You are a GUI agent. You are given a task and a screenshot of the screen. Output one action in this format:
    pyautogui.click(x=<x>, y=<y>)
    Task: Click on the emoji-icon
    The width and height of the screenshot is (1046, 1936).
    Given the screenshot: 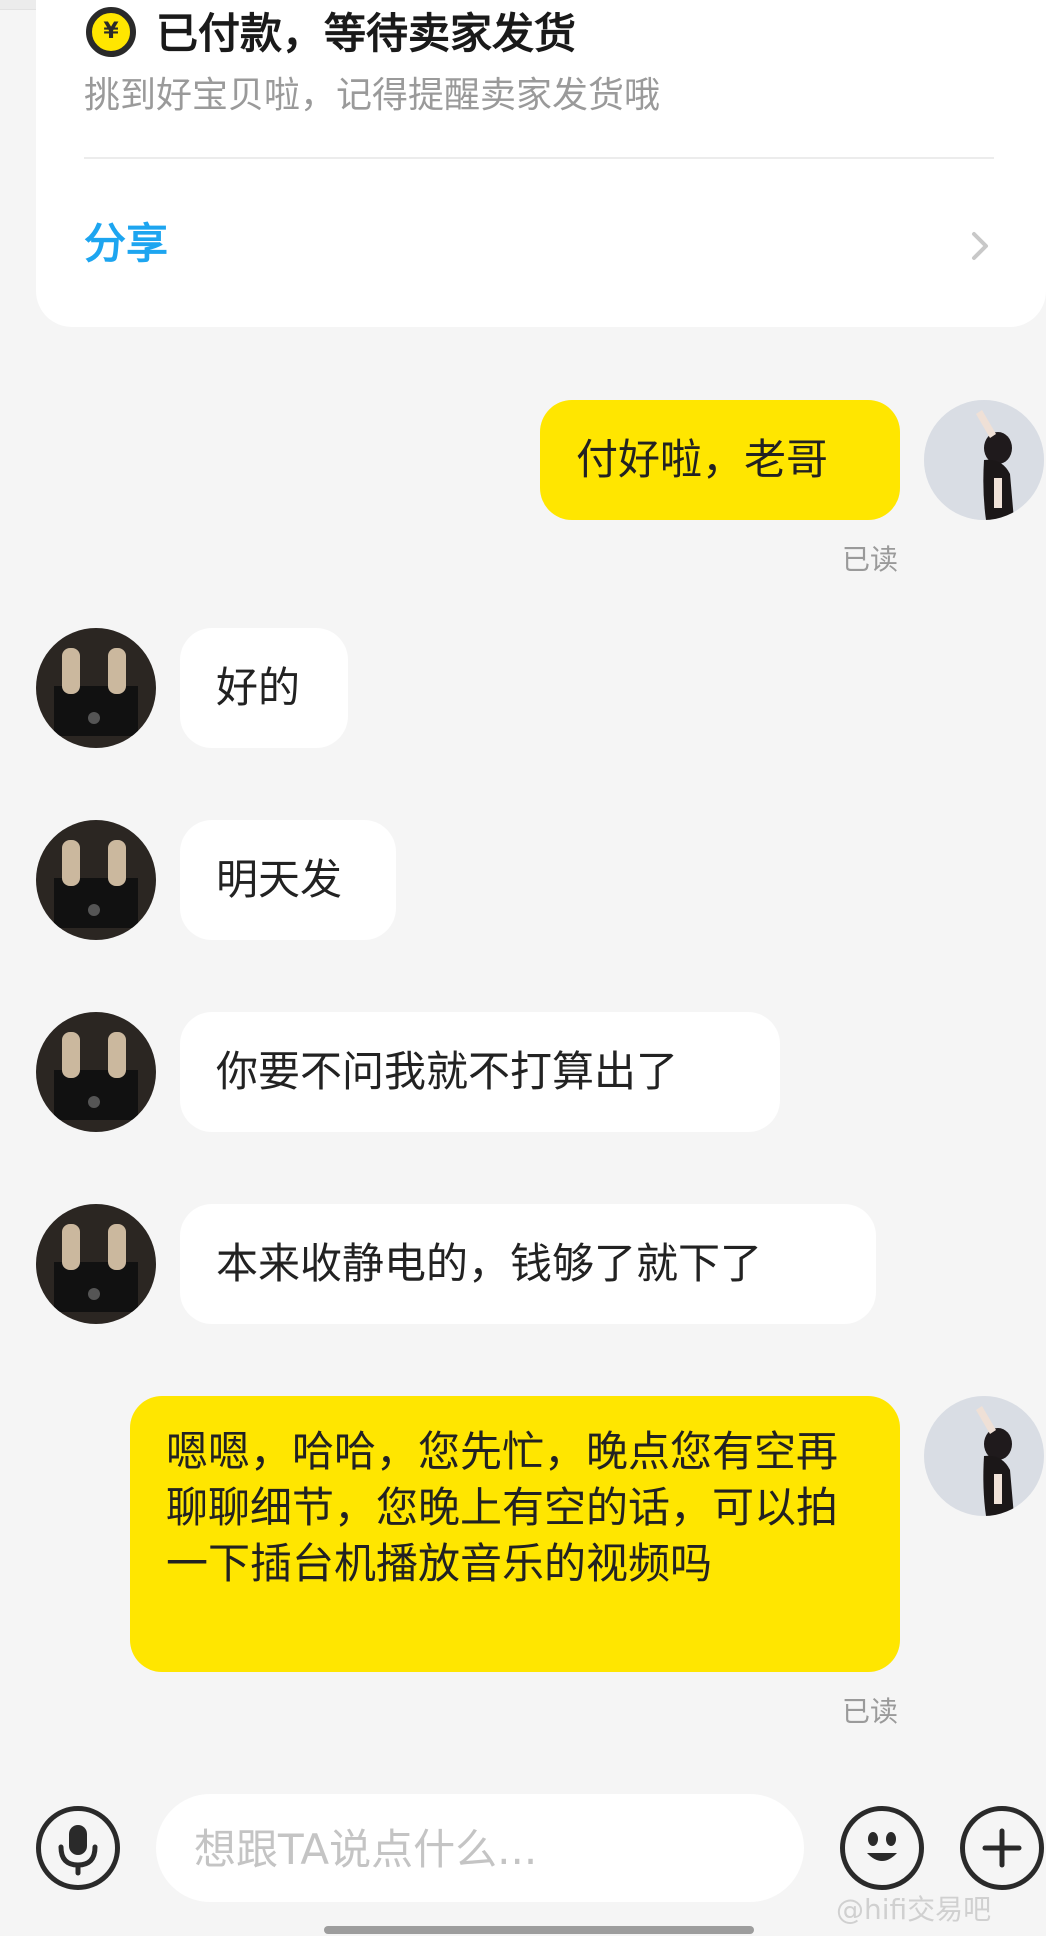 What is the action you would take?
    pyautogui.click(x=882, y=1846)
    